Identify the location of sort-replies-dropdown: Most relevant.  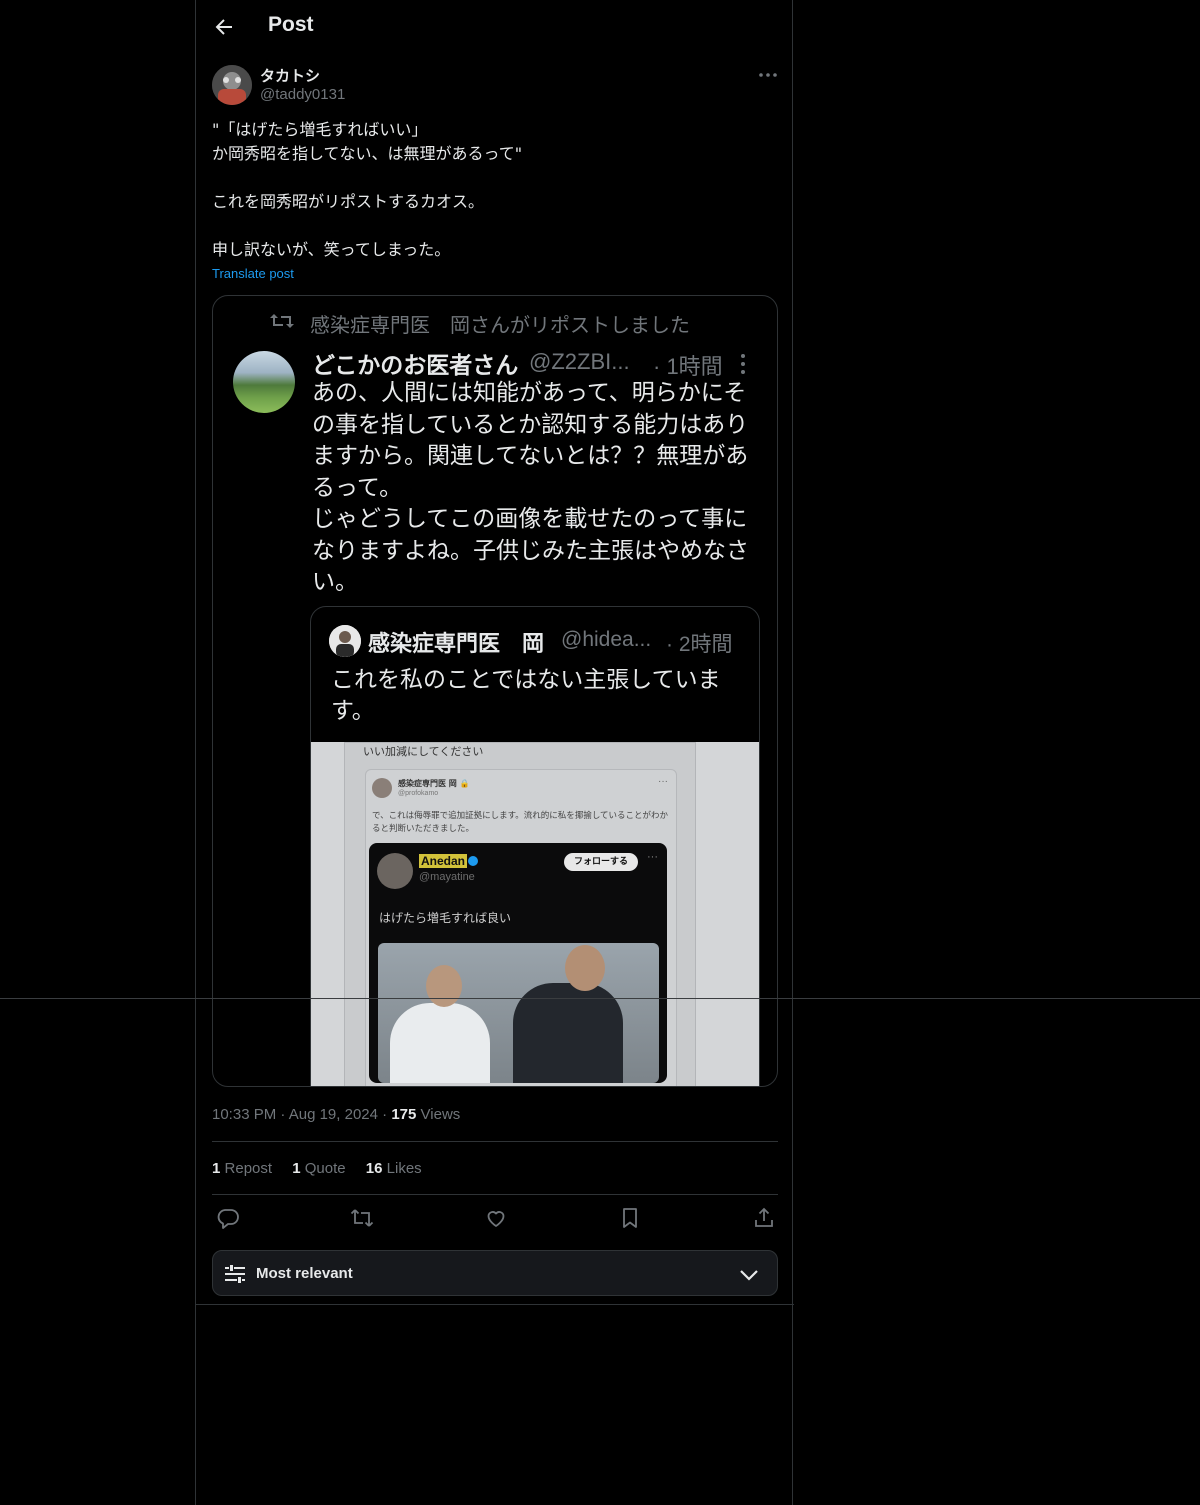
(495, 1273).